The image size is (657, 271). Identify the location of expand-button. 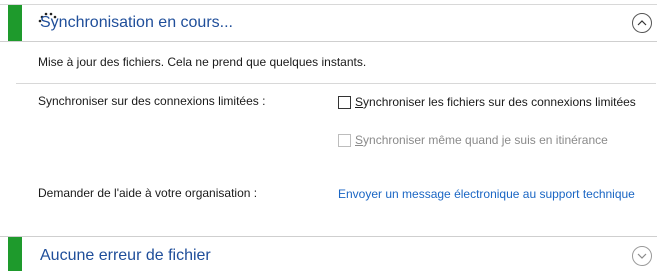
(642, 256).